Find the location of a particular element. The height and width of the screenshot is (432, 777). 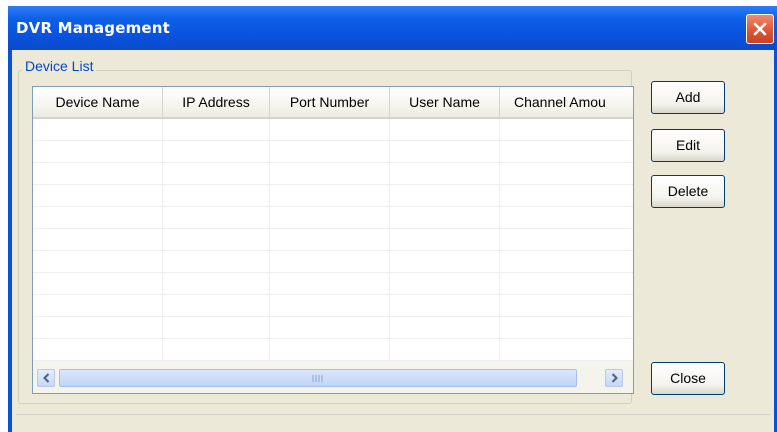

edit-button: Edit is located at coordinates (688, 145).